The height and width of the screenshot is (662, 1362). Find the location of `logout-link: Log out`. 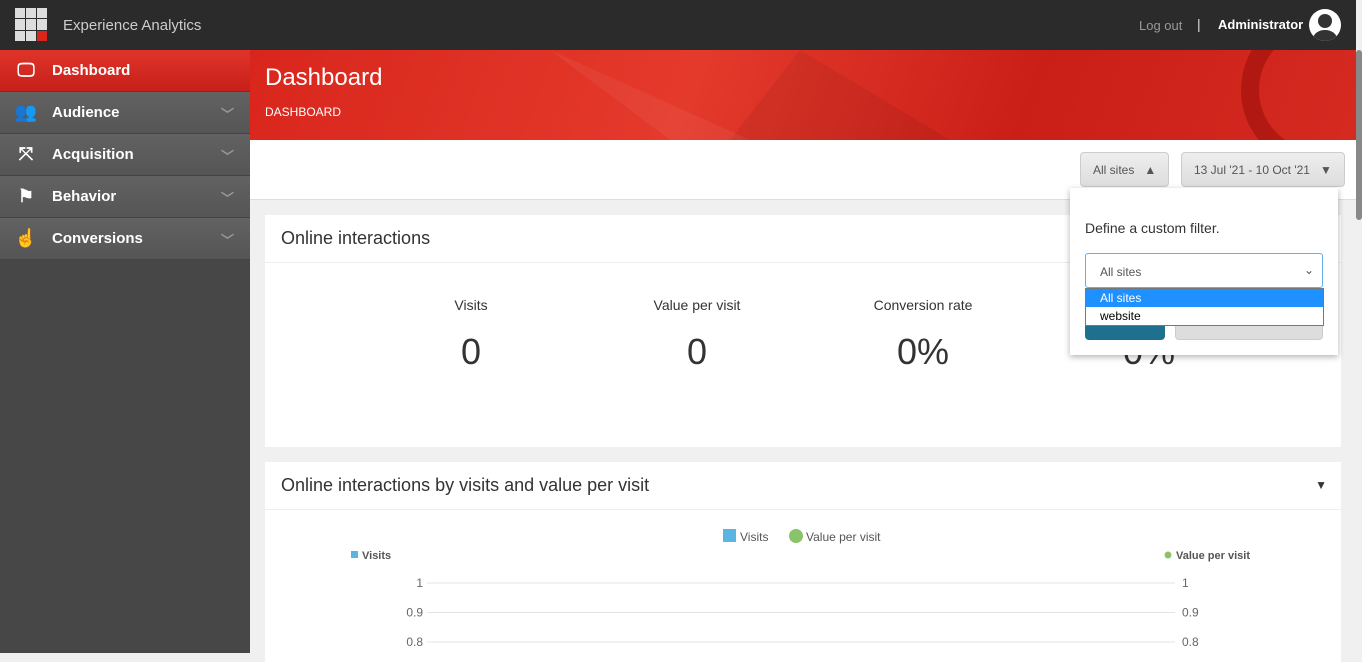

logout-link: Log out is located at coordinates (1160, 25).